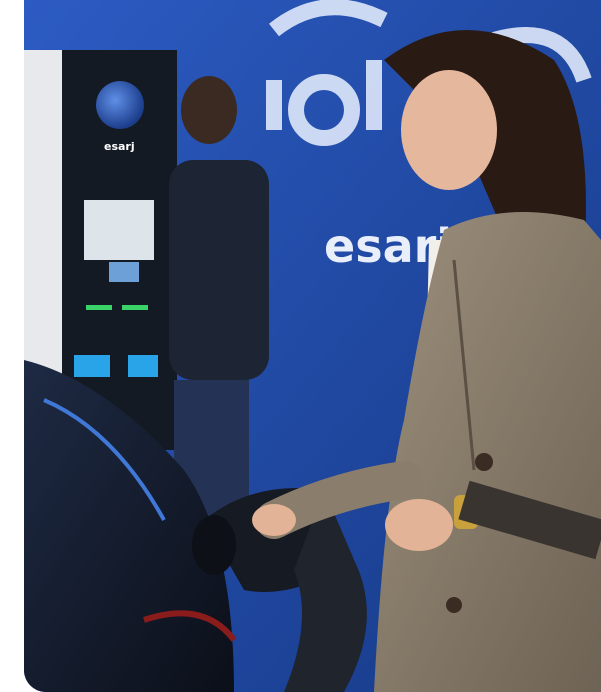 The image size is (601, 692). What do you see at coordinates (92, 366) in the screenshot?
I see `kiosk-port-screen-left` at bounding box center [92, 366].